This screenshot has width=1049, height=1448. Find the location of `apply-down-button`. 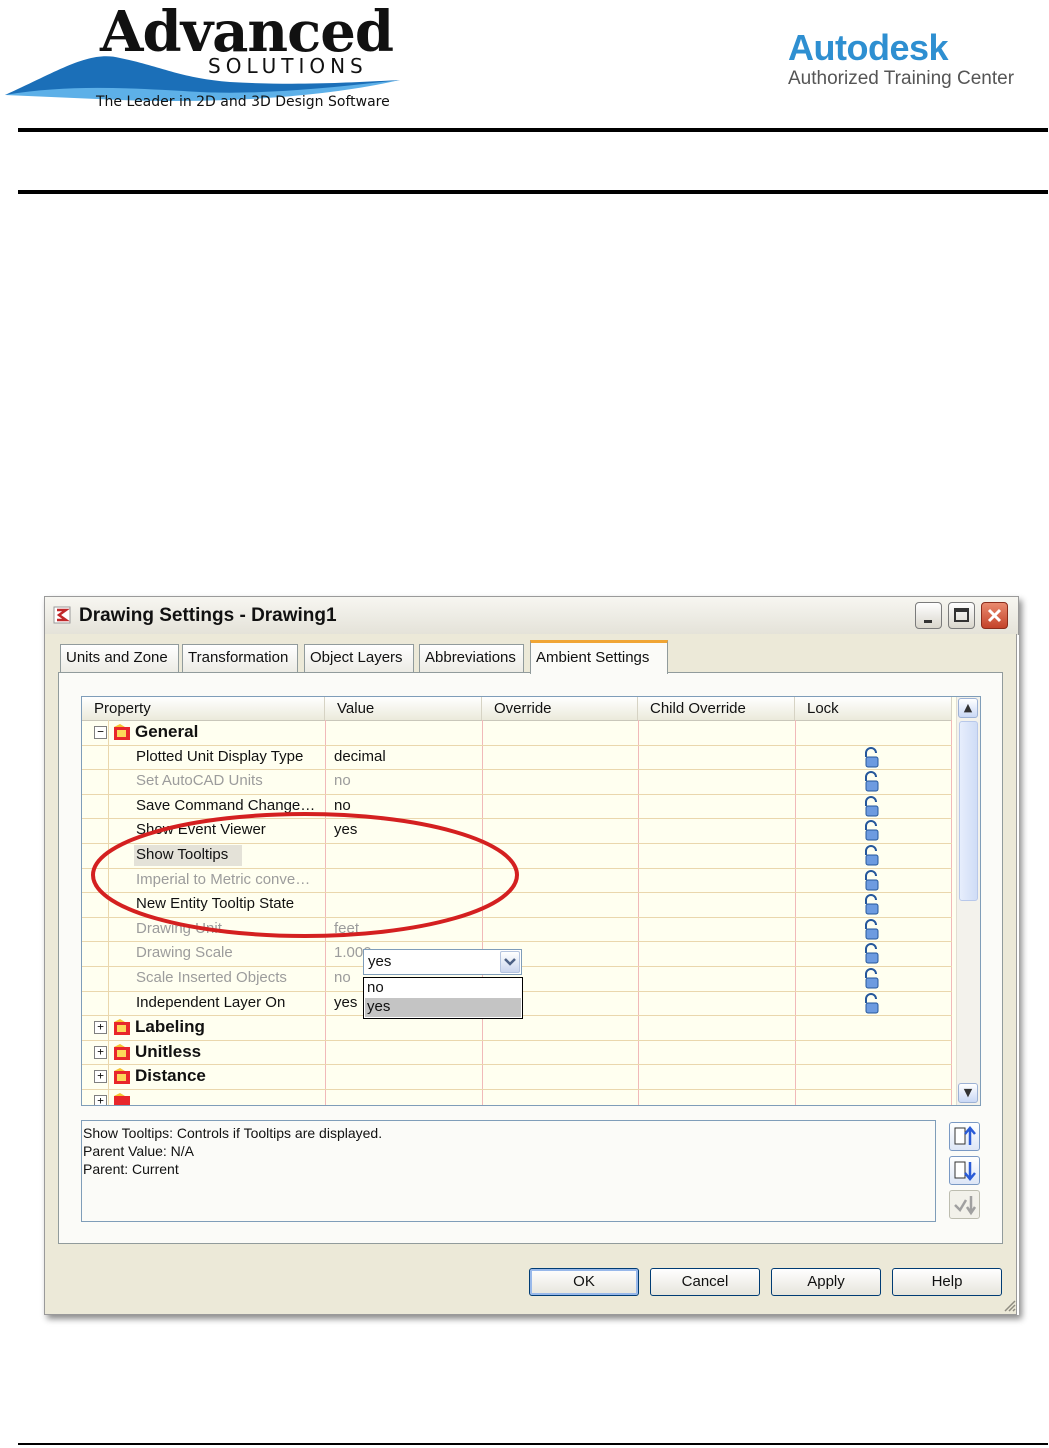

apply-down-button is located at coordinates (964, 1204).